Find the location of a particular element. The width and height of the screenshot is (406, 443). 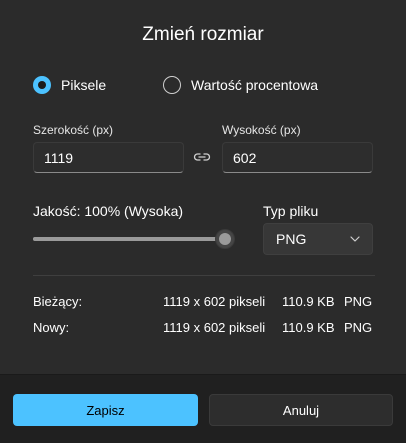

quality-slider-thumb is located at coordinates (225, 239).